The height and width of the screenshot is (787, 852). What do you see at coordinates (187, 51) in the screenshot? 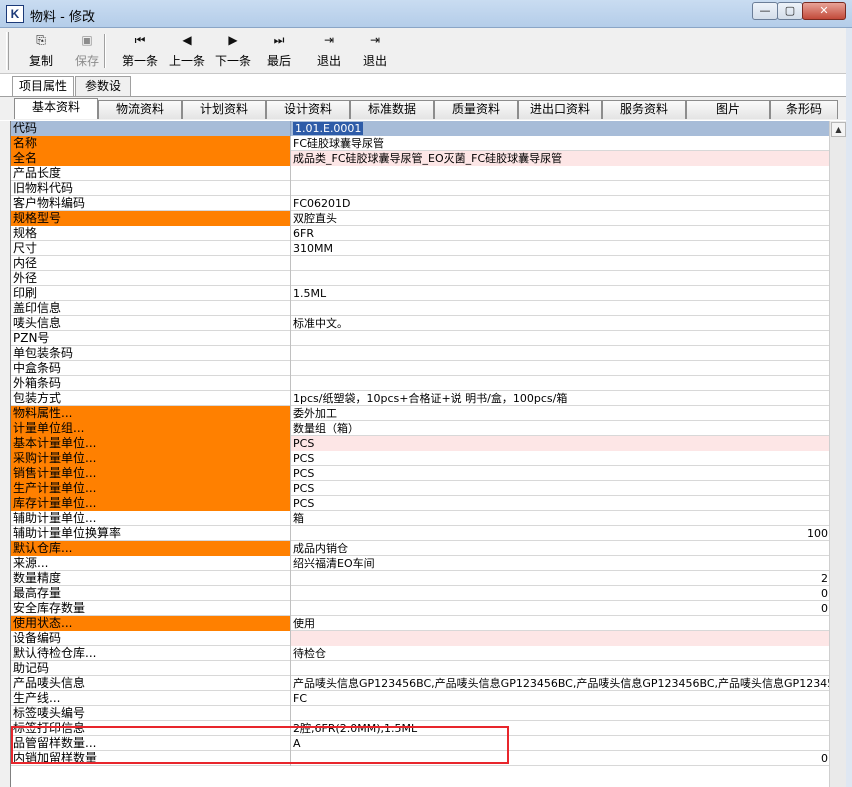
I see `toolbar-button-3: ◀ 上一条` at bounding box center [187, 51].